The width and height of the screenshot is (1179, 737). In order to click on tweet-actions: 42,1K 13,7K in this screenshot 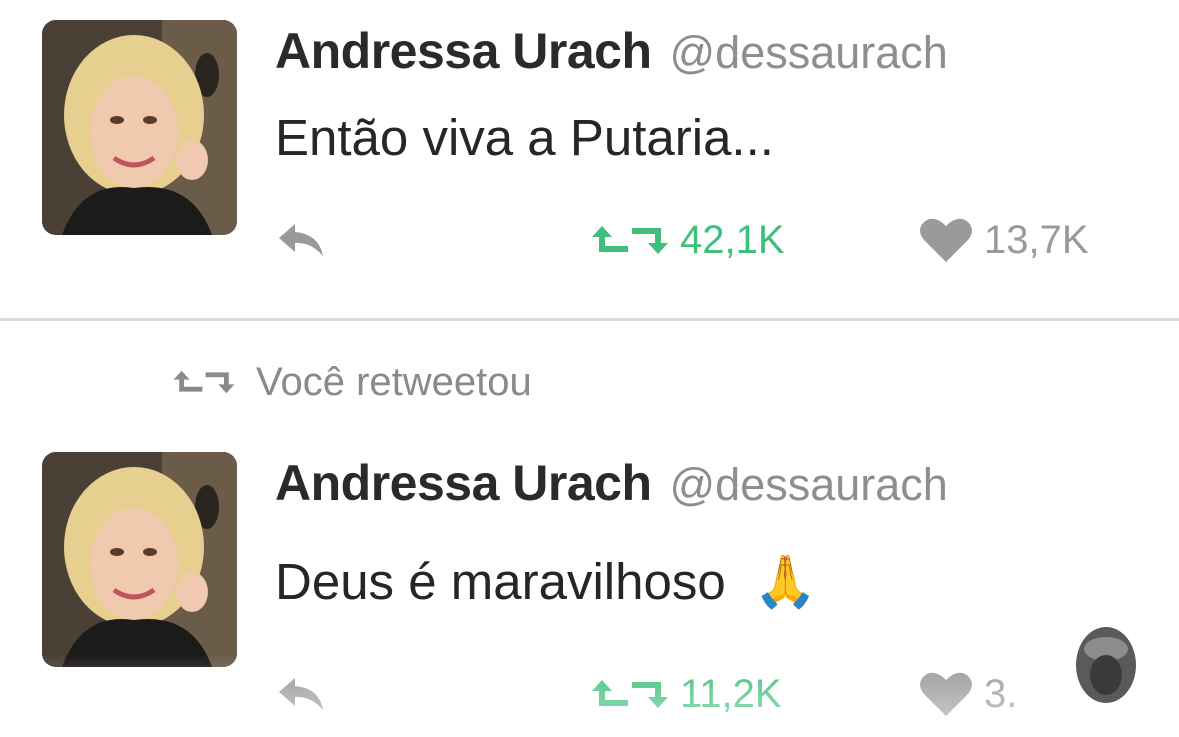, I will do `click(589, 240)`.